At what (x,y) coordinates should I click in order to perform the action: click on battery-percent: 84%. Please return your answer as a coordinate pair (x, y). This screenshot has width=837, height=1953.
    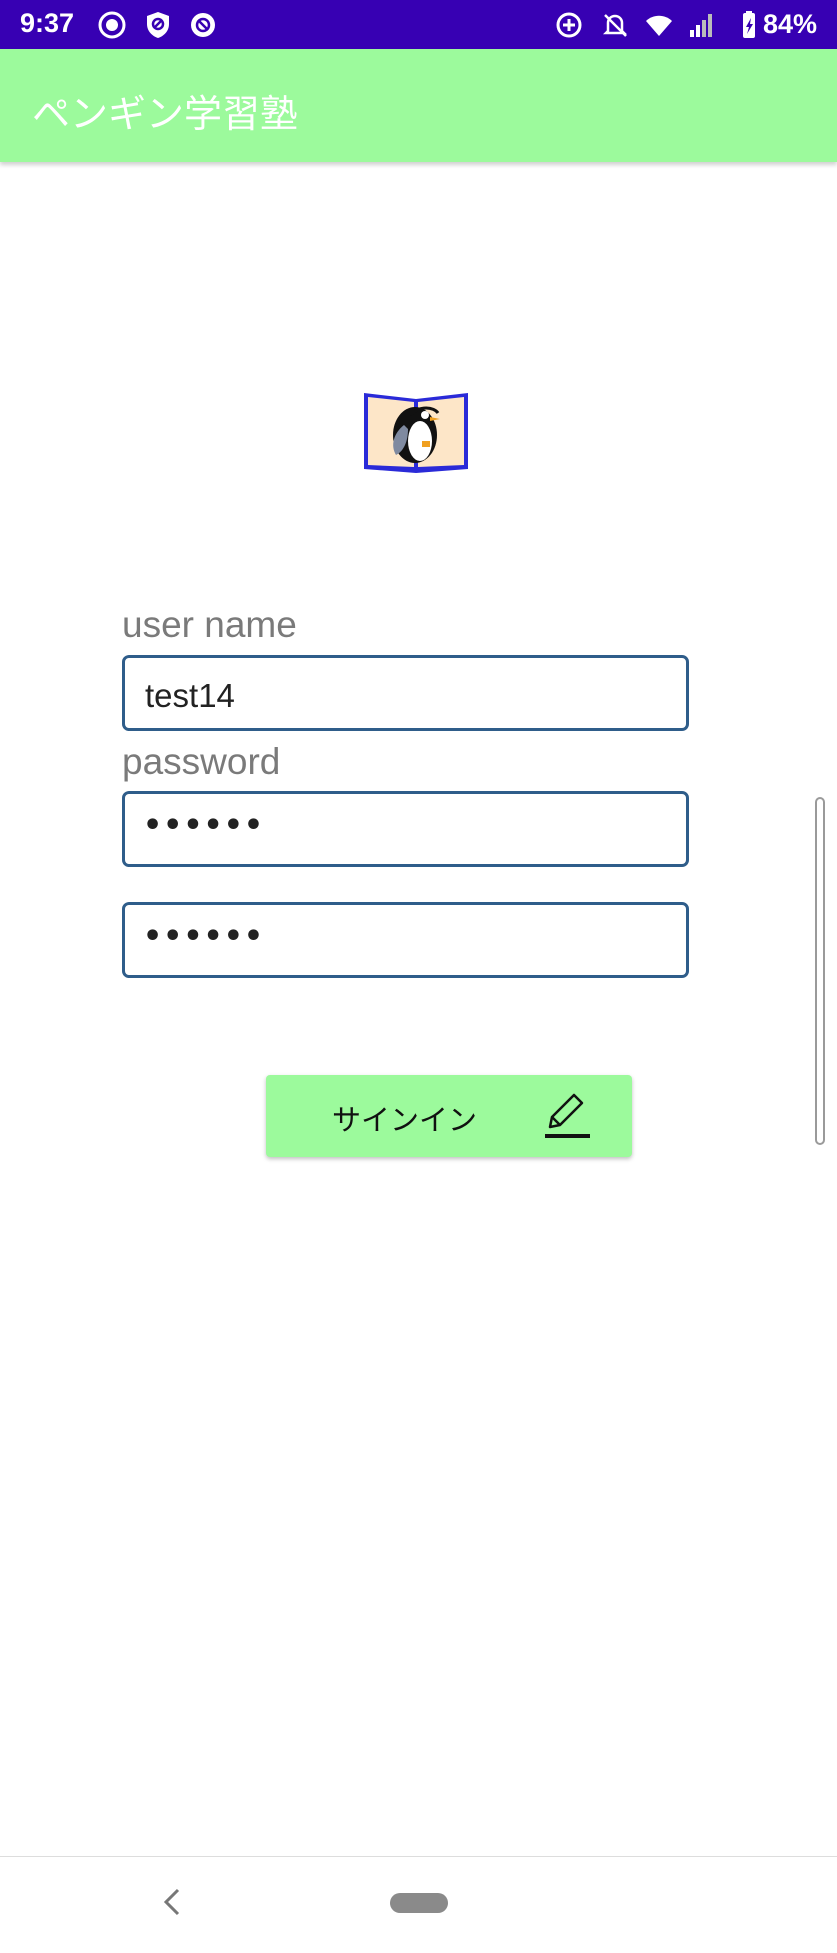
    Looking at the image, I should click on (790, 24).